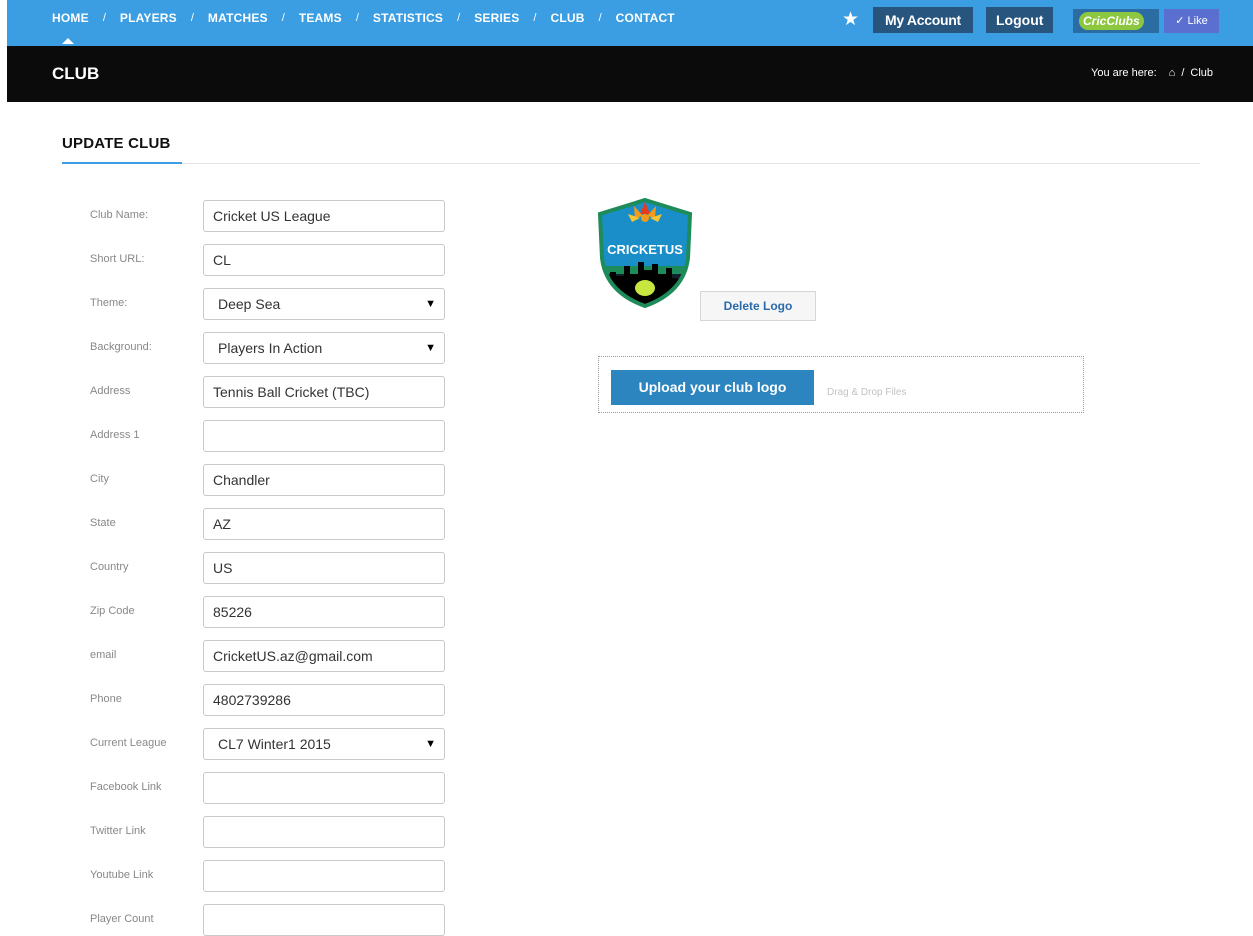 This screenshot has width=1253, height=936. What do you see at coordinates (324, 304) in the screenshot?
I see `theme-select: Deep Sea ▼` at bounding box center [324, 304].